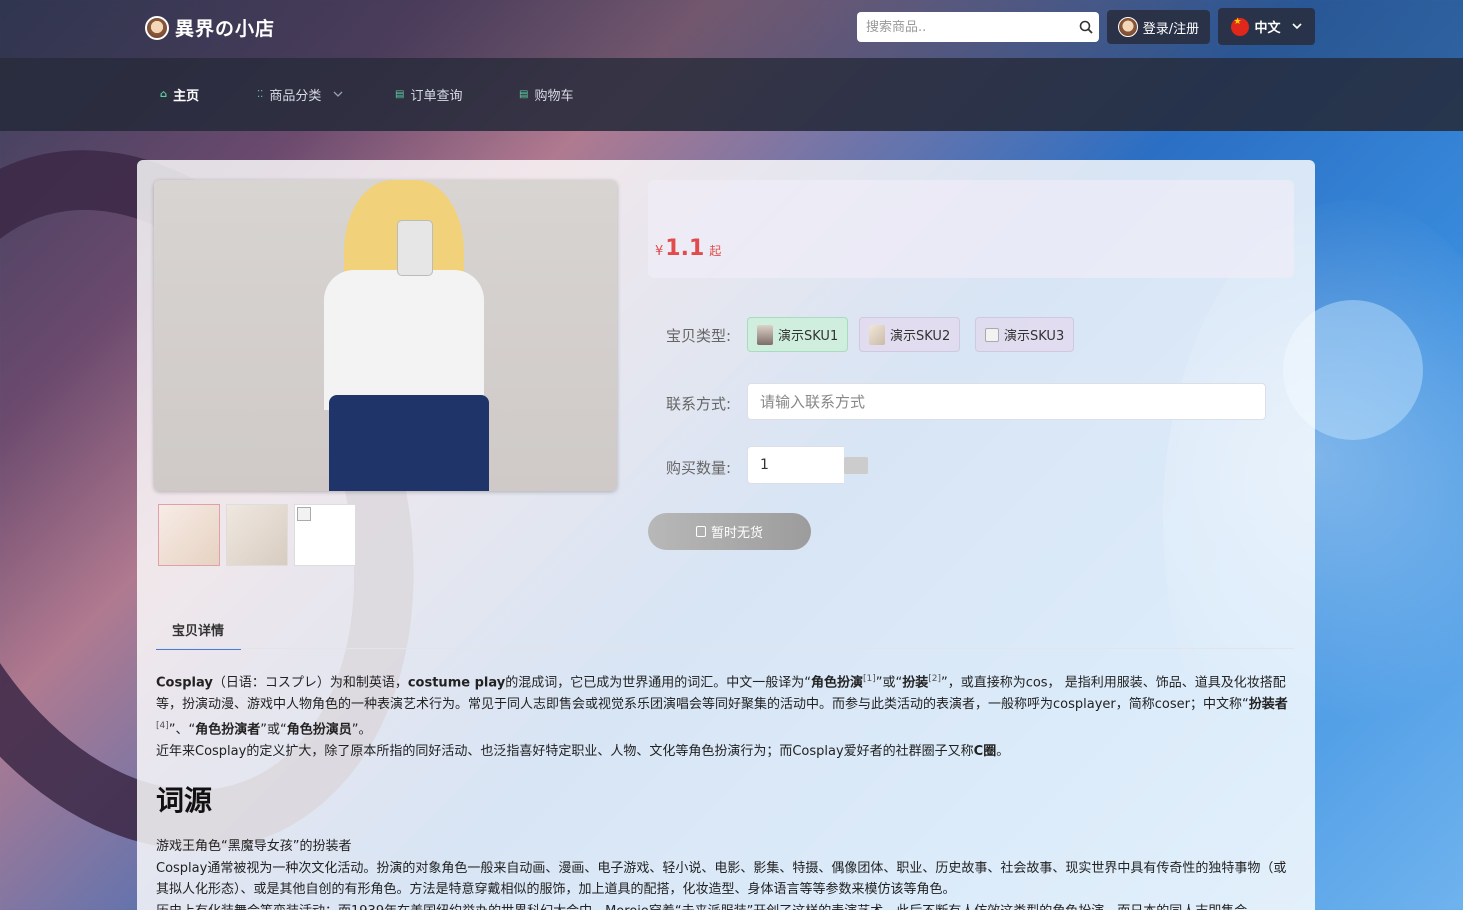 The width and height of the screenshot is (1463, 910). What do you see at coordinates (731, 29) in the screenshot?
I see `top-header: 異界の小店 登录/注册 中文` at bounding box center [731, 29].